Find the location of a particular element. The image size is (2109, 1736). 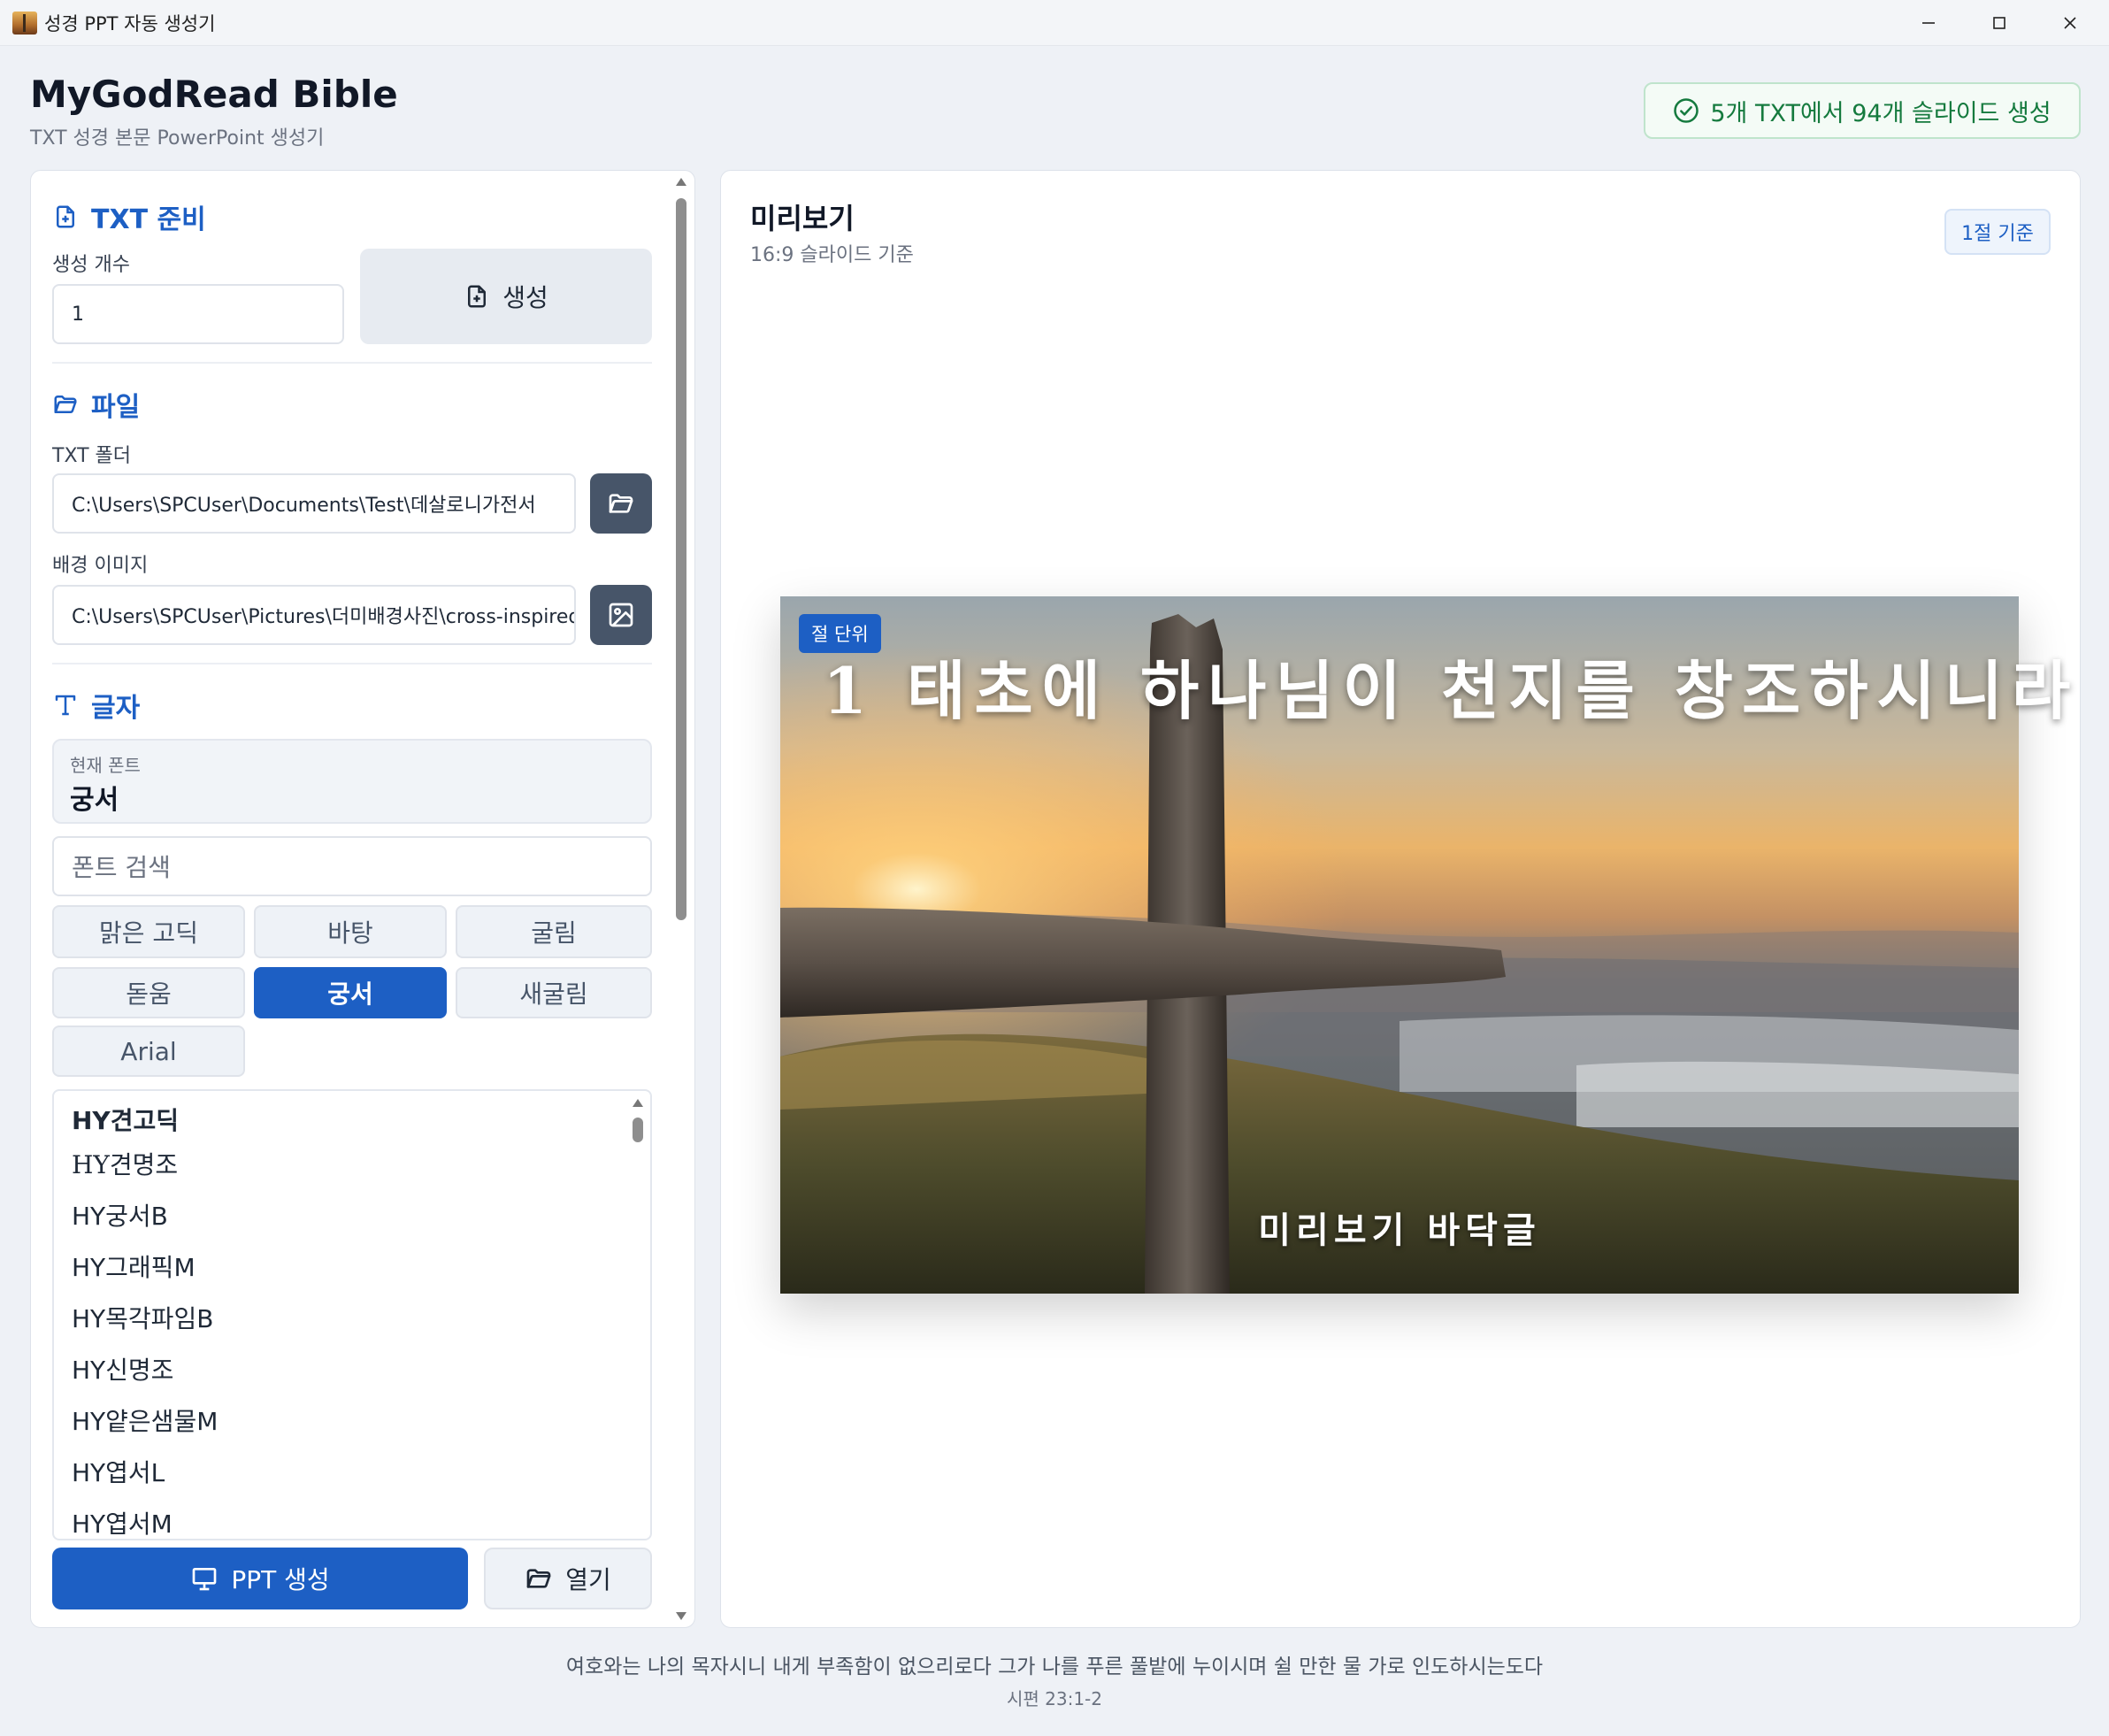

app-icon is located at coordinates (24, 23).